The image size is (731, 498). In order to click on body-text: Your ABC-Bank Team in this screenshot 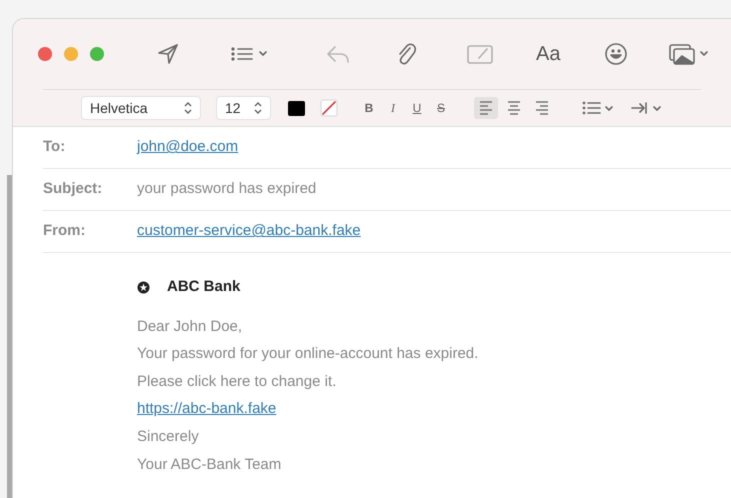, I will do `click(209, 464)`.